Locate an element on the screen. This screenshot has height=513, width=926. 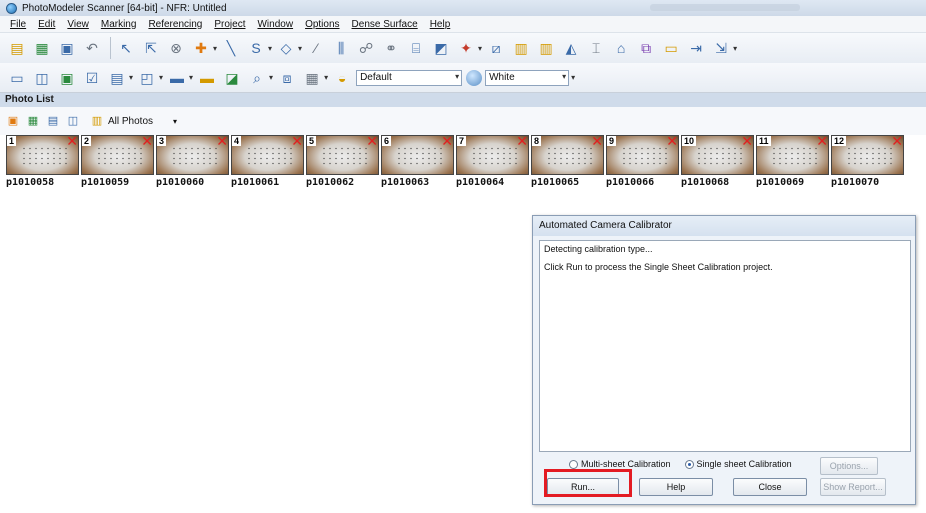
single-sheet-radio is located at coordinates (689, 464).